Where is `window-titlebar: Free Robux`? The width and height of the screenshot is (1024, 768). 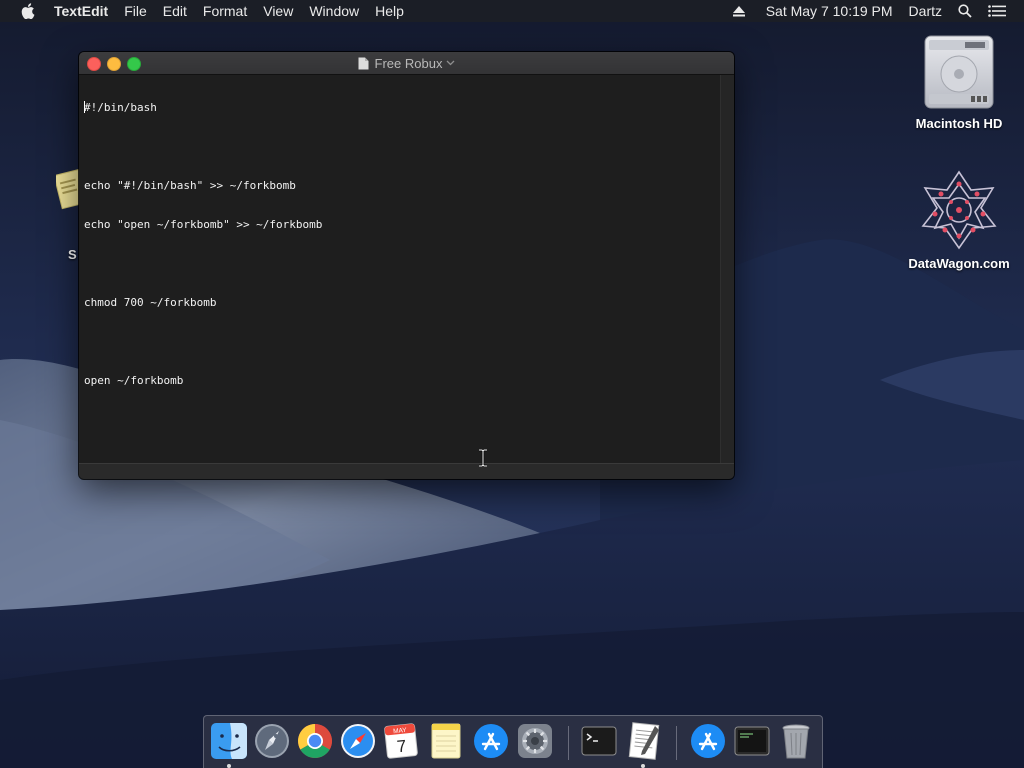
window-titlebar: Free Robux is located at coordinates (406, 63).